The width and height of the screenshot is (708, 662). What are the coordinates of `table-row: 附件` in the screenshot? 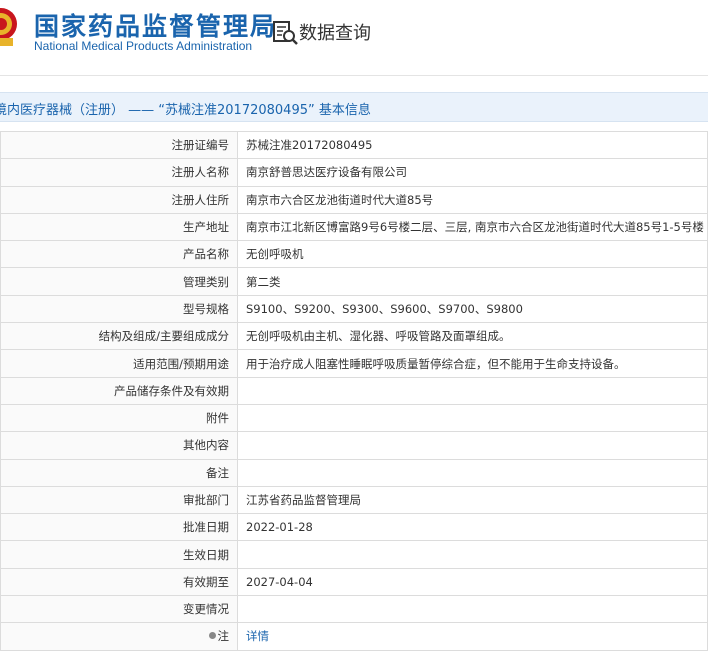 It's located at (354, 418).